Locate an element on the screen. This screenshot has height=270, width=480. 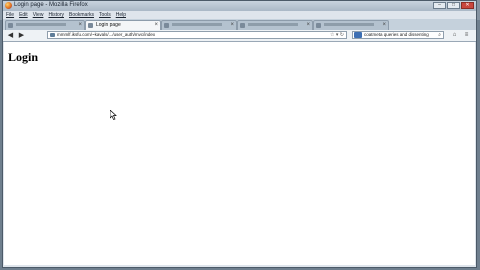
tab-5: × is located at coordinates (351, 25).